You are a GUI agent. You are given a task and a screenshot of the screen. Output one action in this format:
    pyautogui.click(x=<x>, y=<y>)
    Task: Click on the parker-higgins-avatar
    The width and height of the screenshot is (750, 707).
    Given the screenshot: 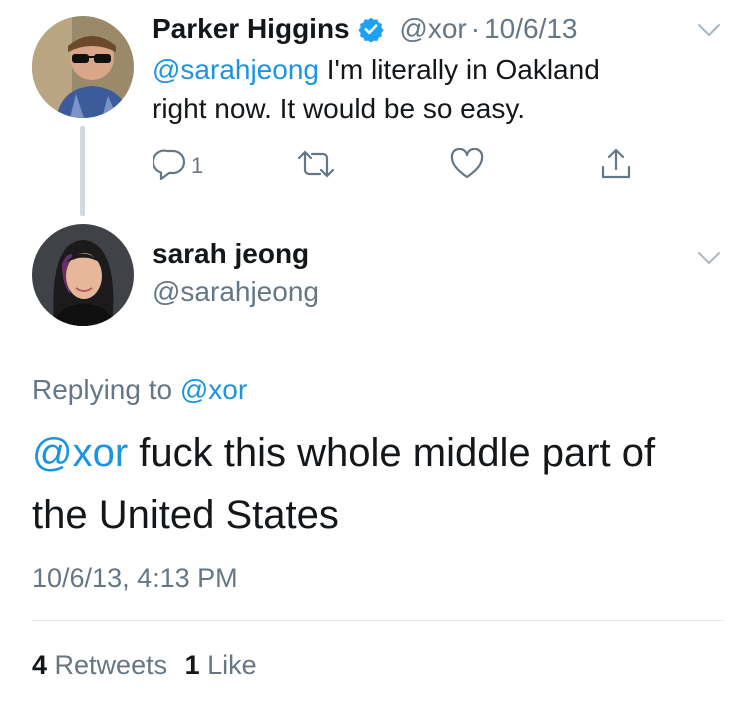 What is the action you would take?
    pyautogui.click(x=83, y=67)
    